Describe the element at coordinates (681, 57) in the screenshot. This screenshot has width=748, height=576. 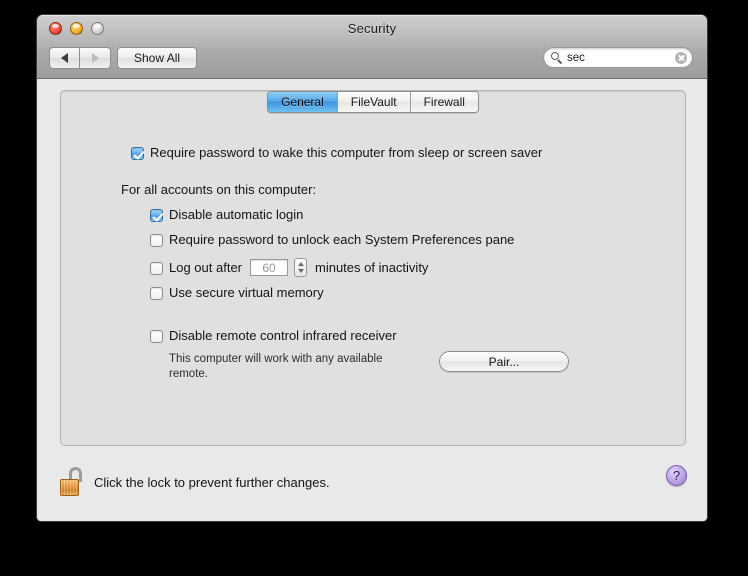
I see `clear-icon` at that location.